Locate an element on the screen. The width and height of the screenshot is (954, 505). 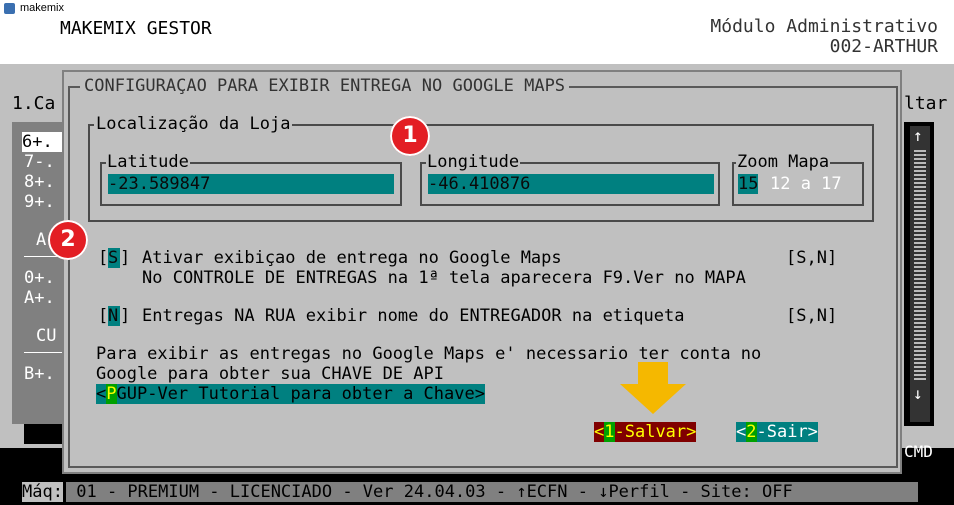
submenu-item: A is located at coordinates (41, 240).